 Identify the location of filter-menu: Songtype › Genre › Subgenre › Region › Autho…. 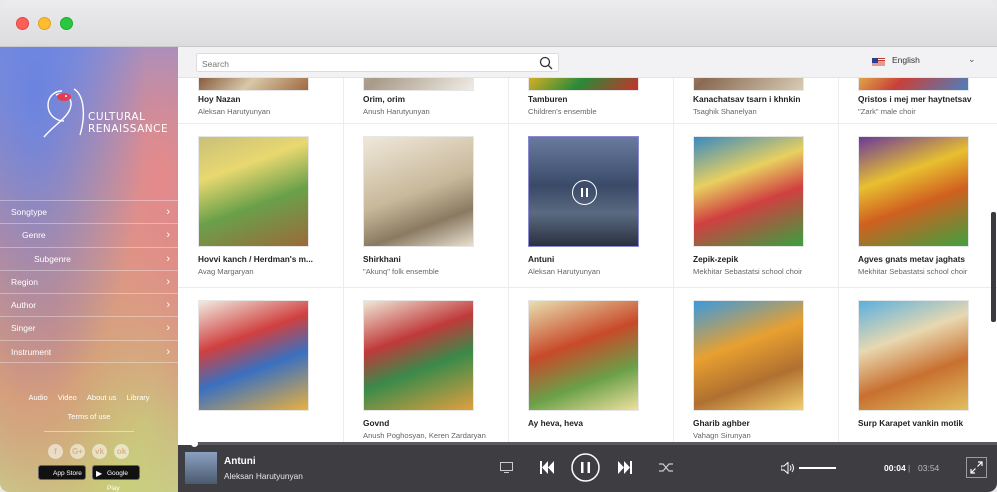
(89, 282).